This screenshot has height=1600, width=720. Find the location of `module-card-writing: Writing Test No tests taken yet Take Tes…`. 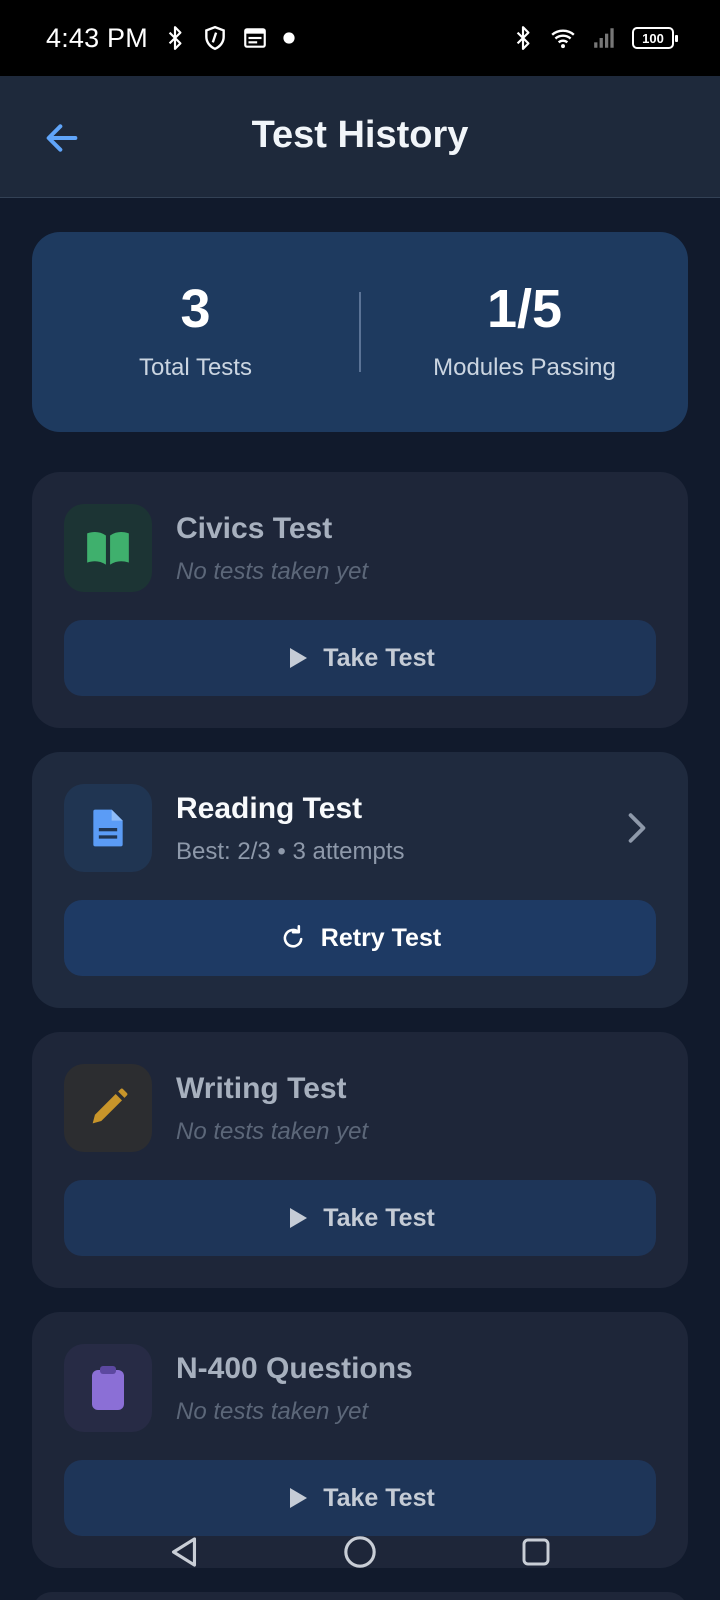

module-card-writing: Writing Test No tests taken yet Take Tes… is located at coordinates (360, 1160).